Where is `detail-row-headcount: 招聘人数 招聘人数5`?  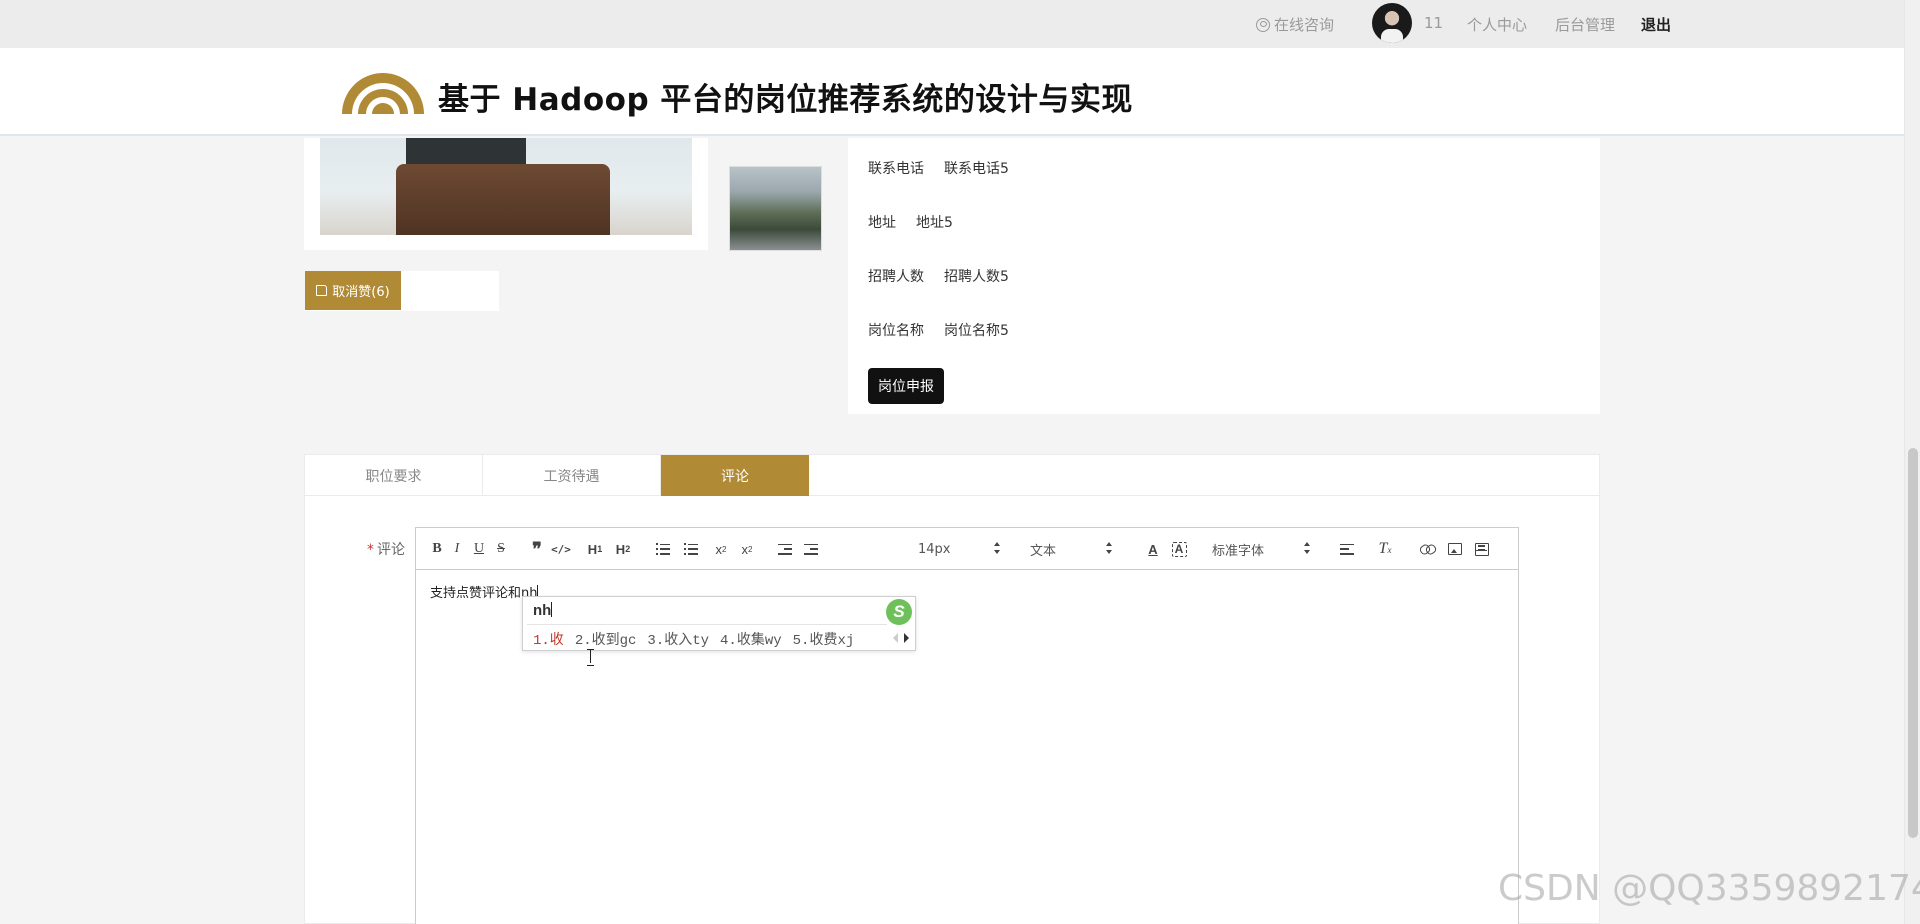 detail-row-headcount: 招聘人数 招聘人数5 is located at coordinates (938, 276).